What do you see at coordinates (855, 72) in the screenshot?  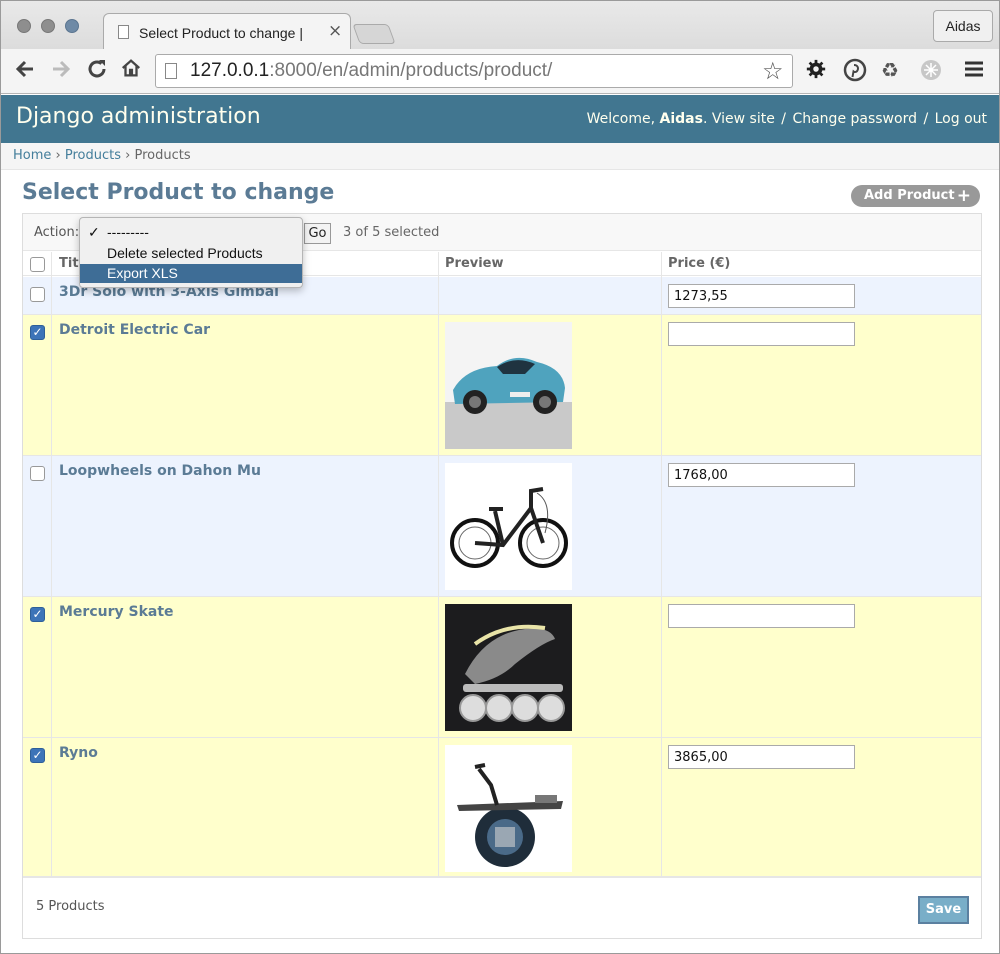 I see `pinterest-icon` at bounding box center [855, 72].